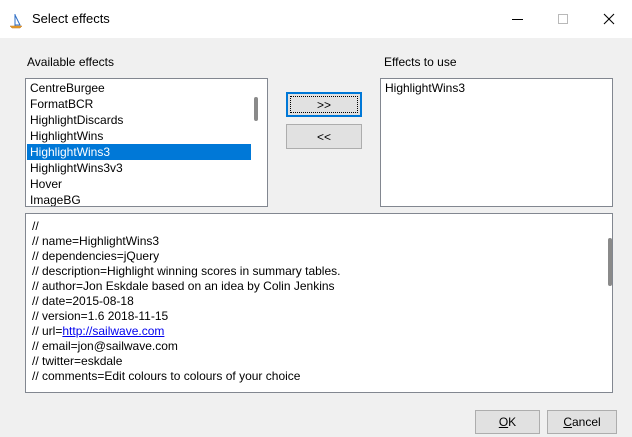 The image size is (632, 437). Describe the element at coordinates (139, 120) in the screenshot. I see `list-item: HighlightDiscards` at that location.